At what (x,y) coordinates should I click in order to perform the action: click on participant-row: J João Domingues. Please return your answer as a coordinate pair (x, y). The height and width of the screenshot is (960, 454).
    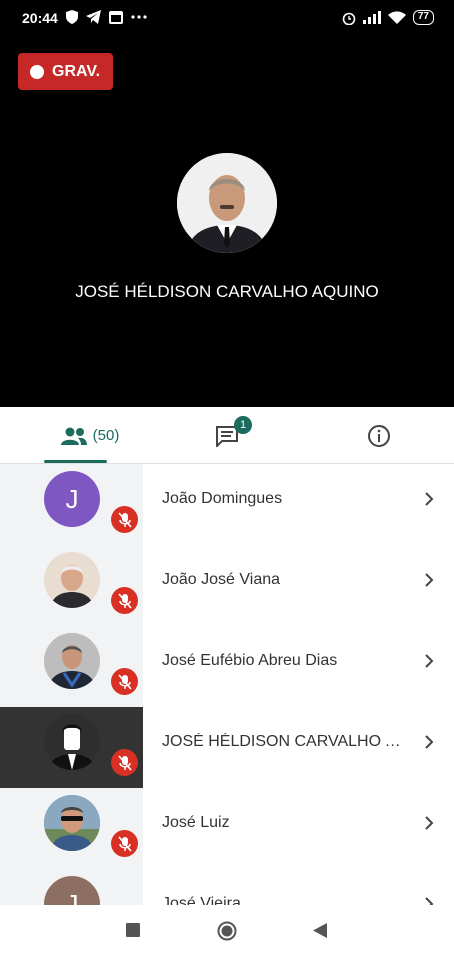
    Looking at the image, I should click on (227, 504).